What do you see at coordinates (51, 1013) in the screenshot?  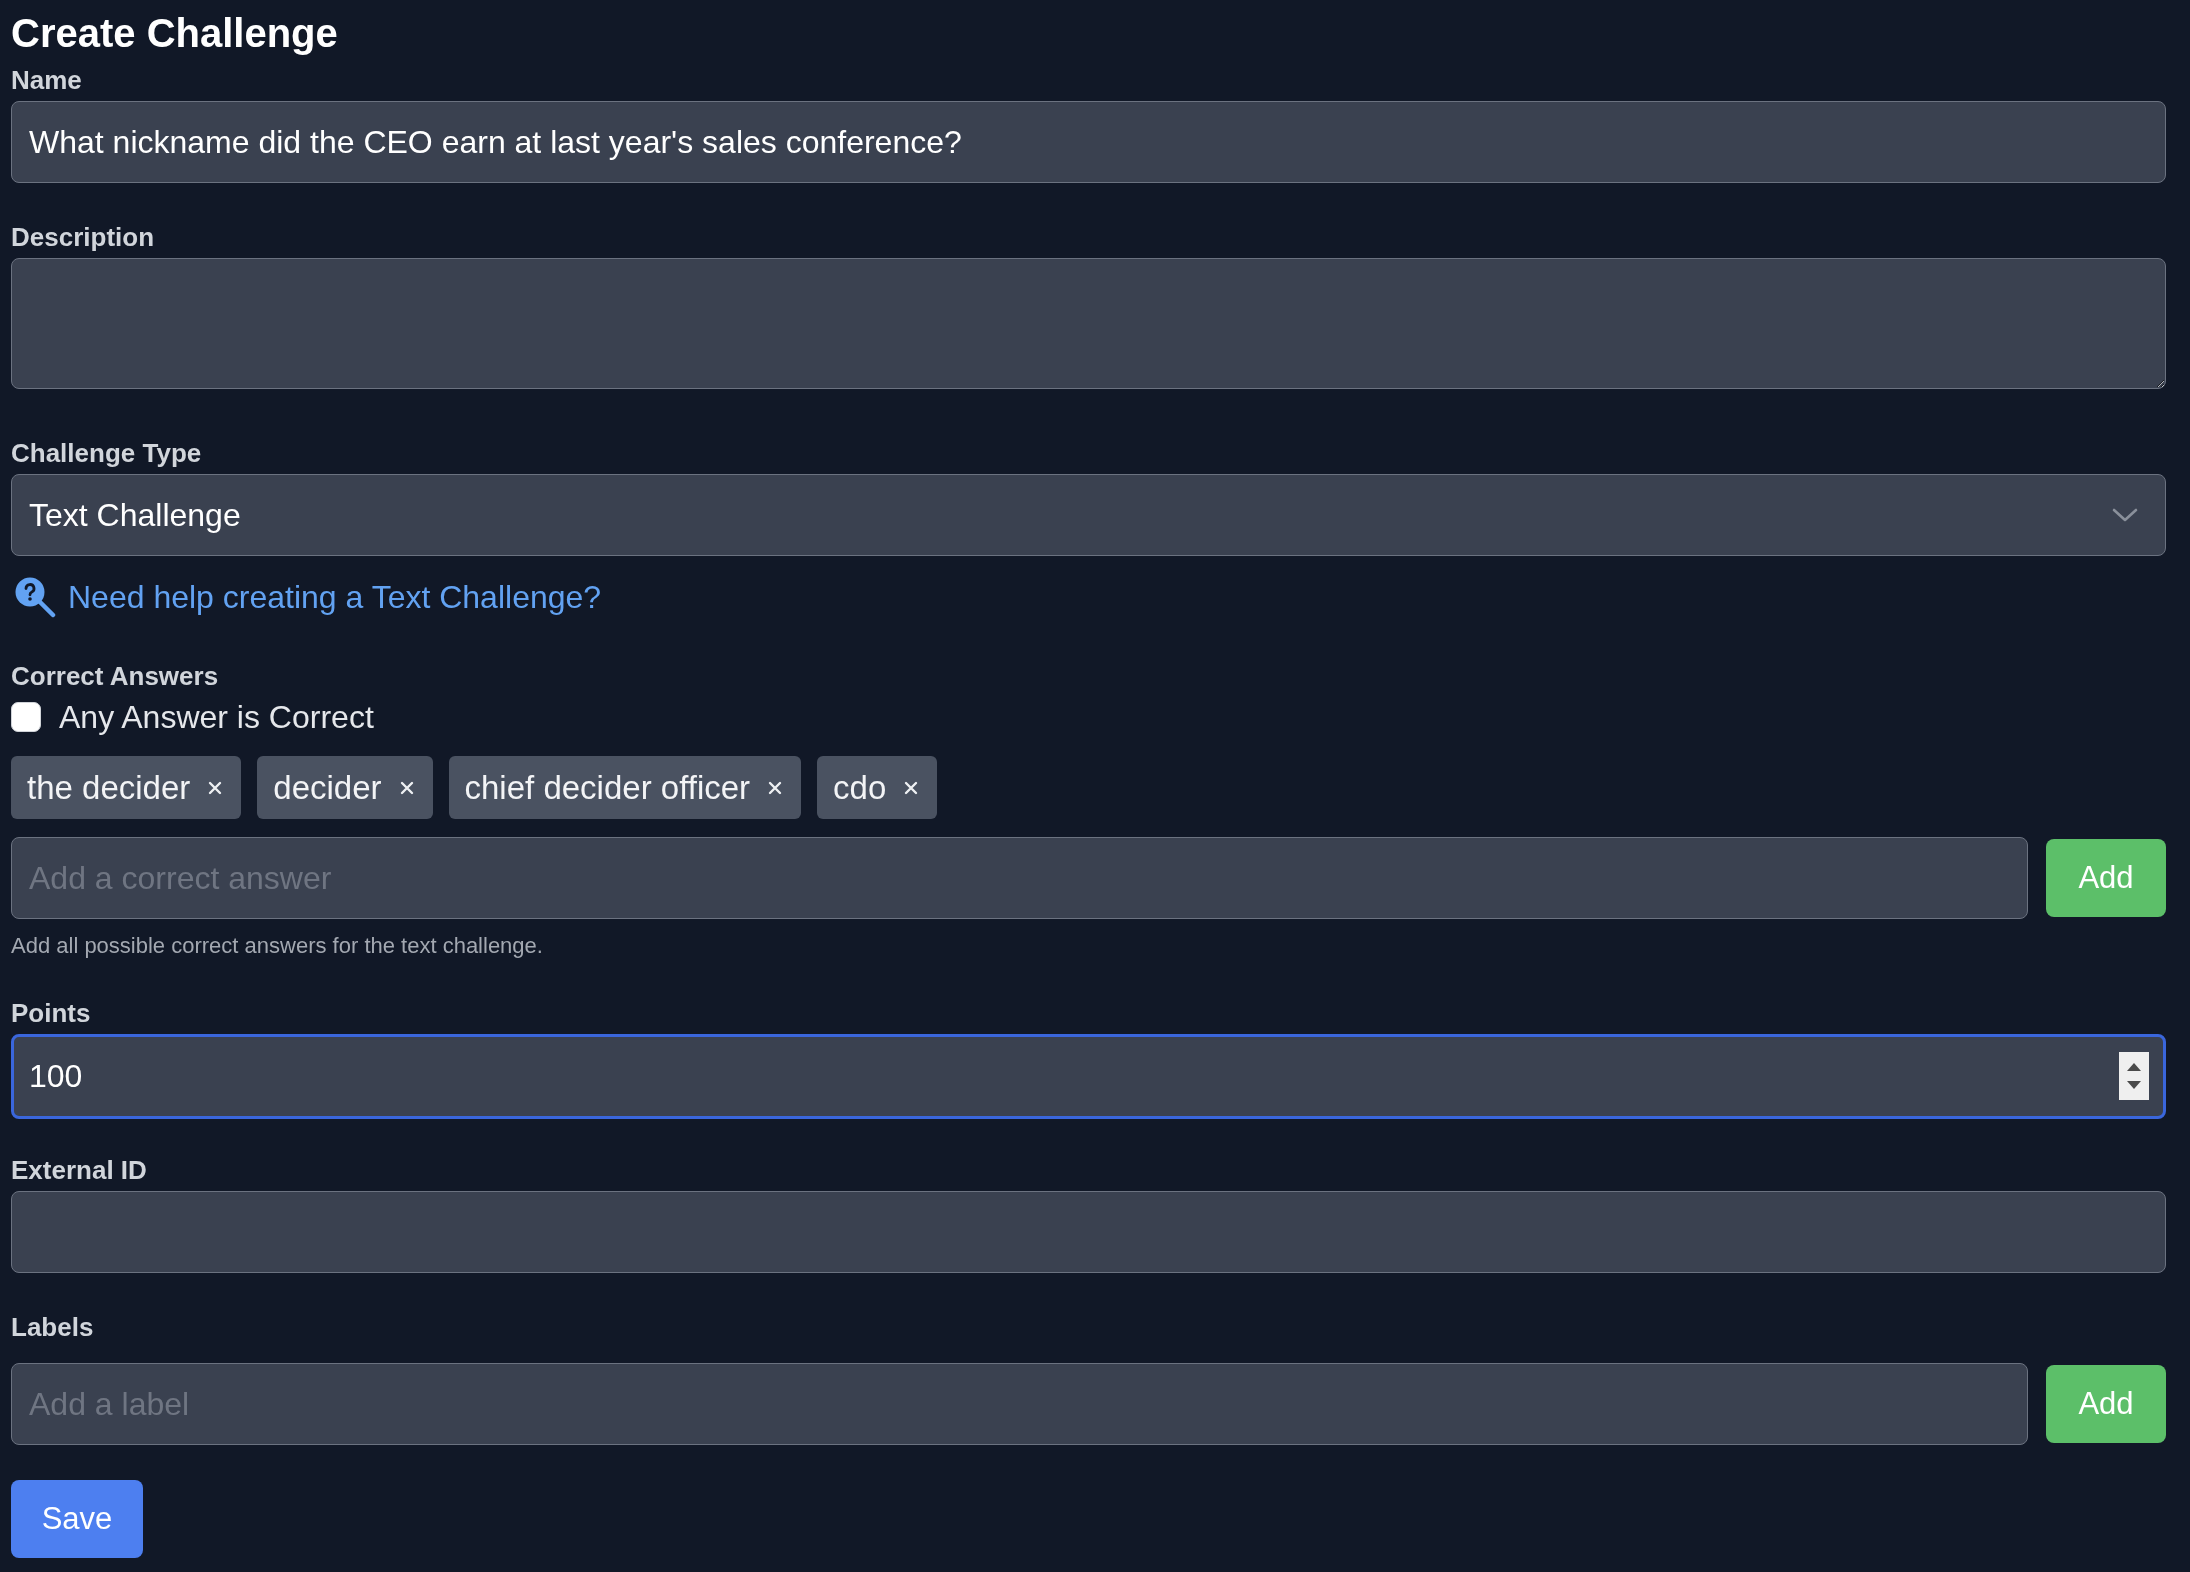 I see `field-label: Points` at bounding box center [51, 1013].